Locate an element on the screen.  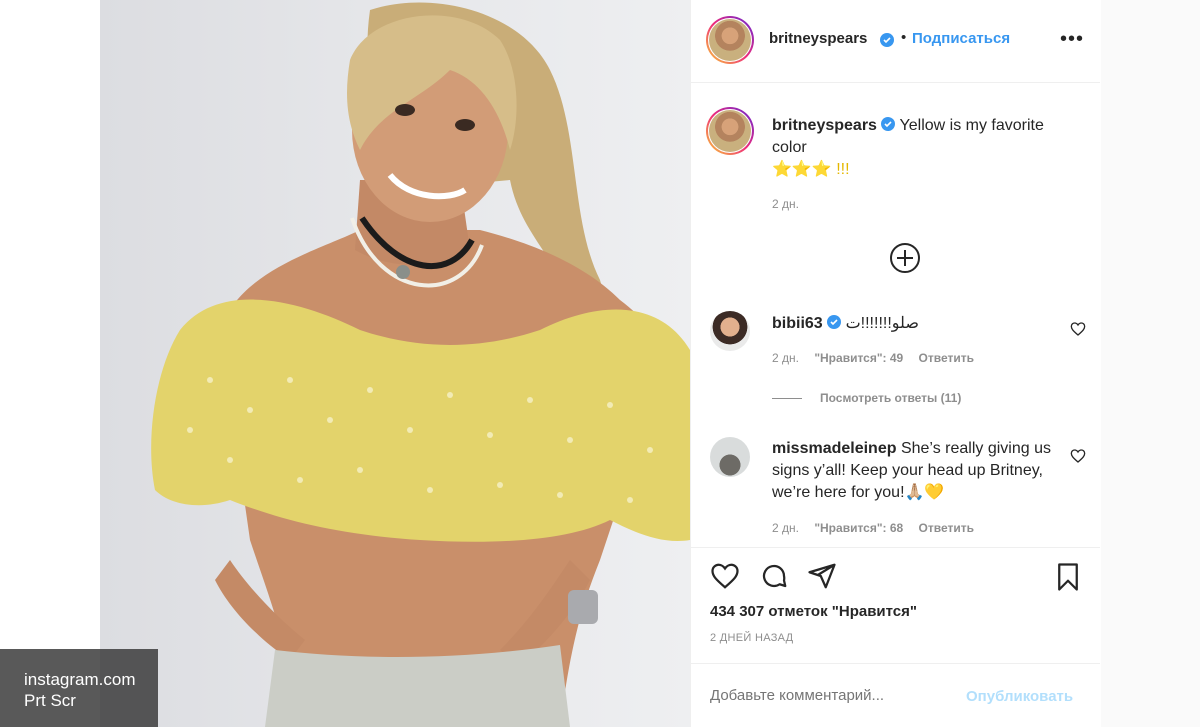
caption-verified-icon is located at coordinates (888, 124).